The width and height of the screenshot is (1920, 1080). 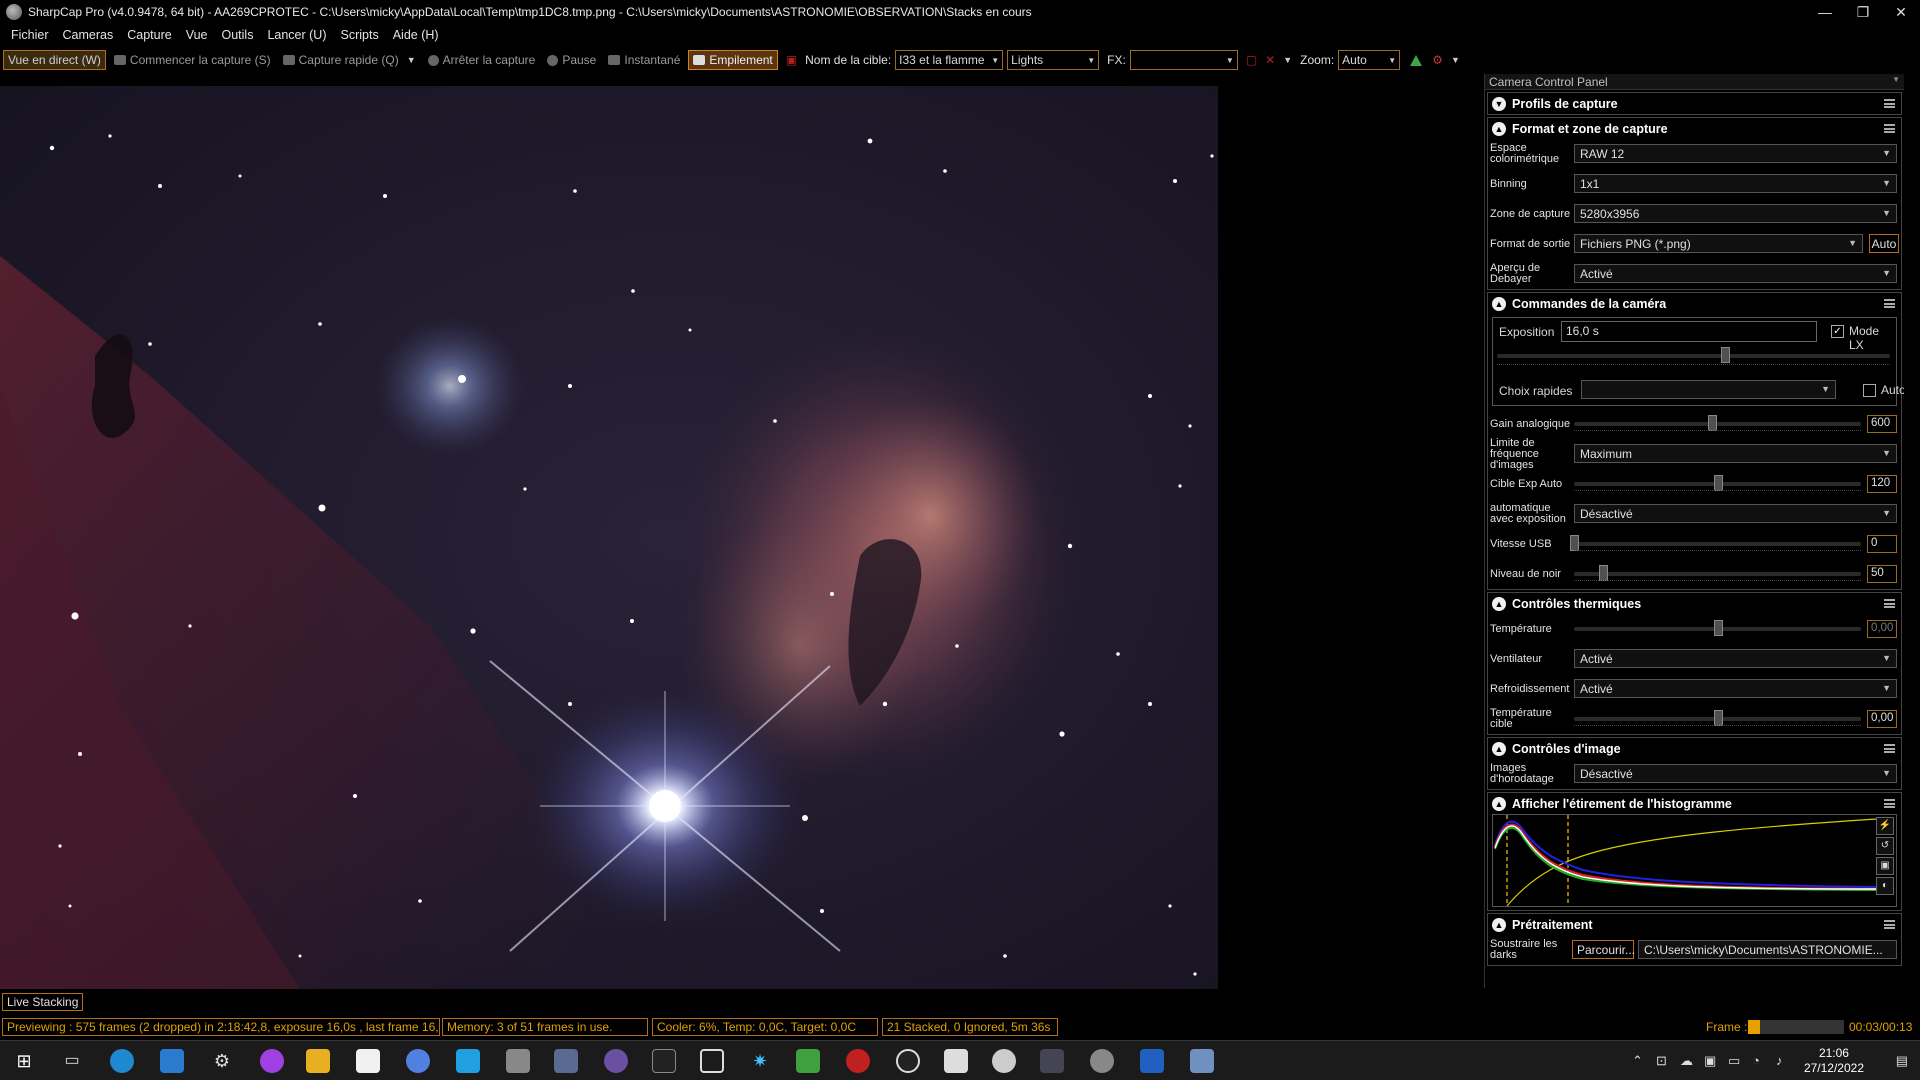 What do you see at coordinates (1882, 719) in the screenshot?
I see `target-temp-value: 0,00` at bounding box center [1882, 719].